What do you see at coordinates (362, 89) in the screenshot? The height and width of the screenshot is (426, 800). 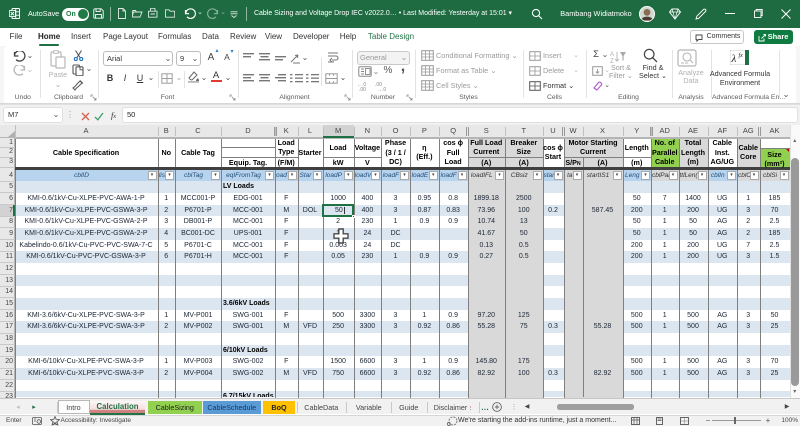 I see `svg-text: .00` at bounding box center [362, 89].